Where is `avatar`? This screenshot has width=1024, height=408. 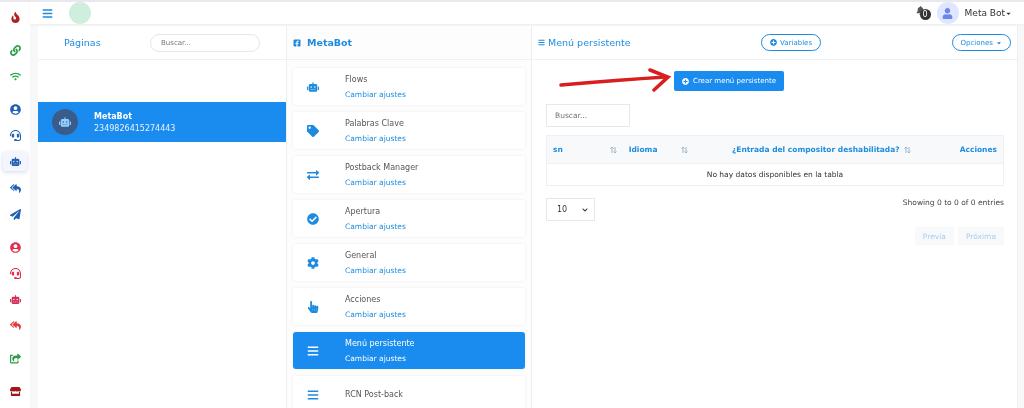 avatar is located at coordinates (80, 13).